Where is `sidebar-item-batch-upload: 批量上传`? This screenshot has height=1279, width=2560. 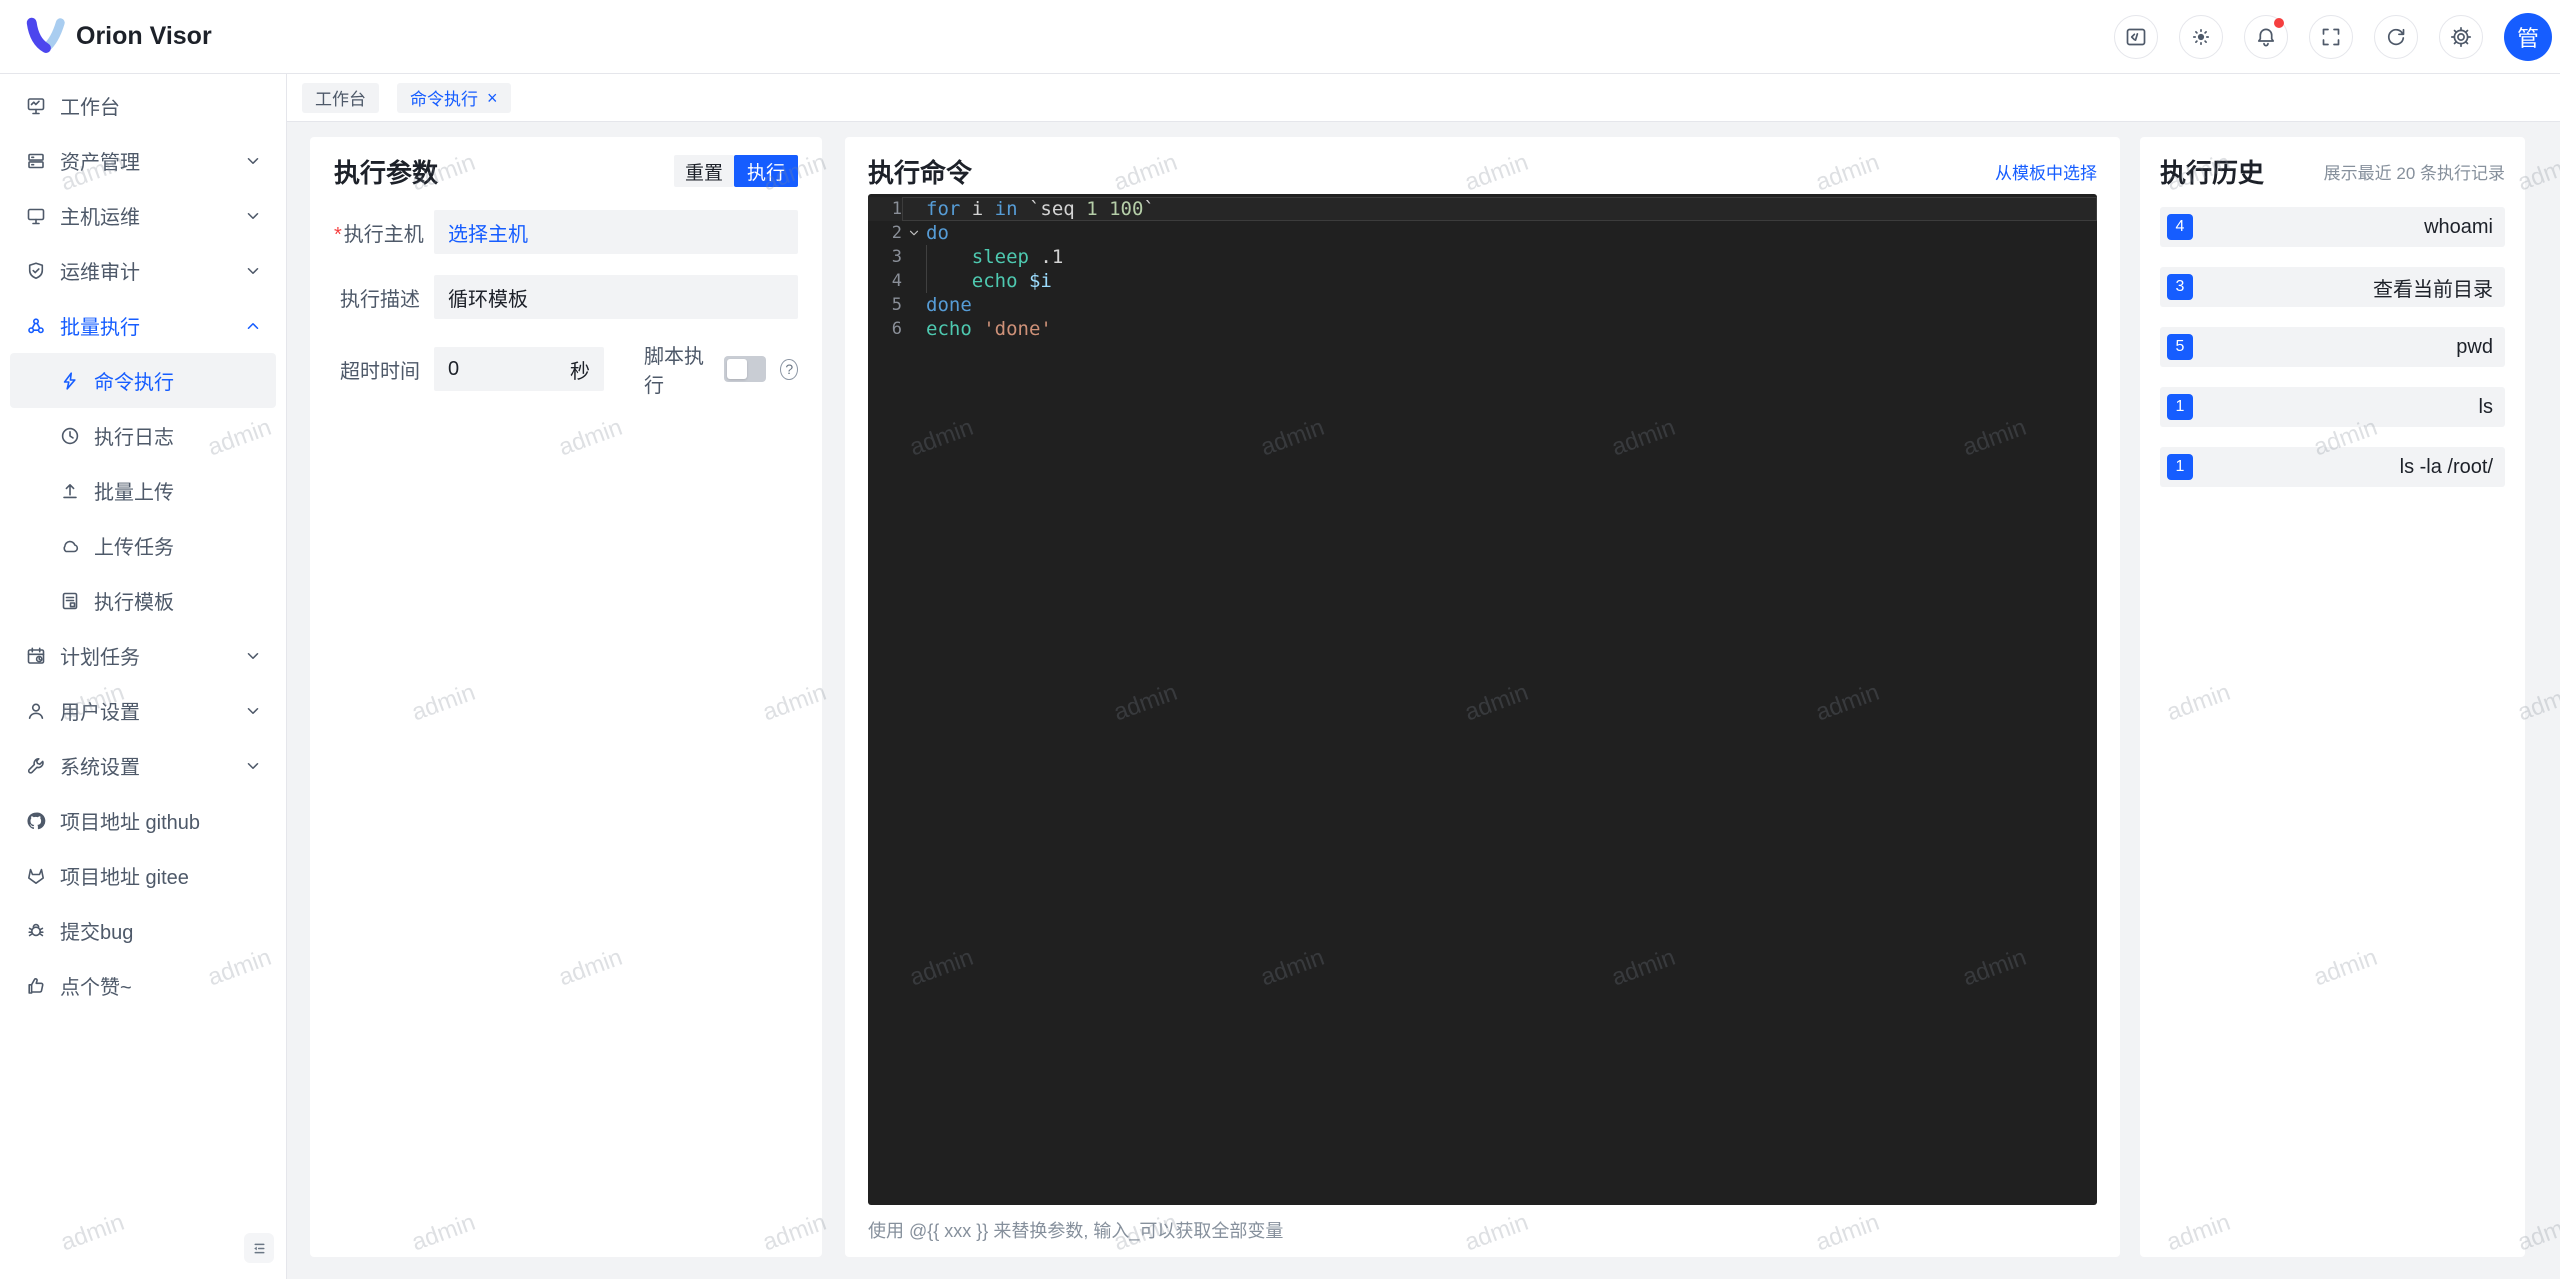 sidebar-item-batch-upload: 批量上传 is located at coordinates (143, 490).